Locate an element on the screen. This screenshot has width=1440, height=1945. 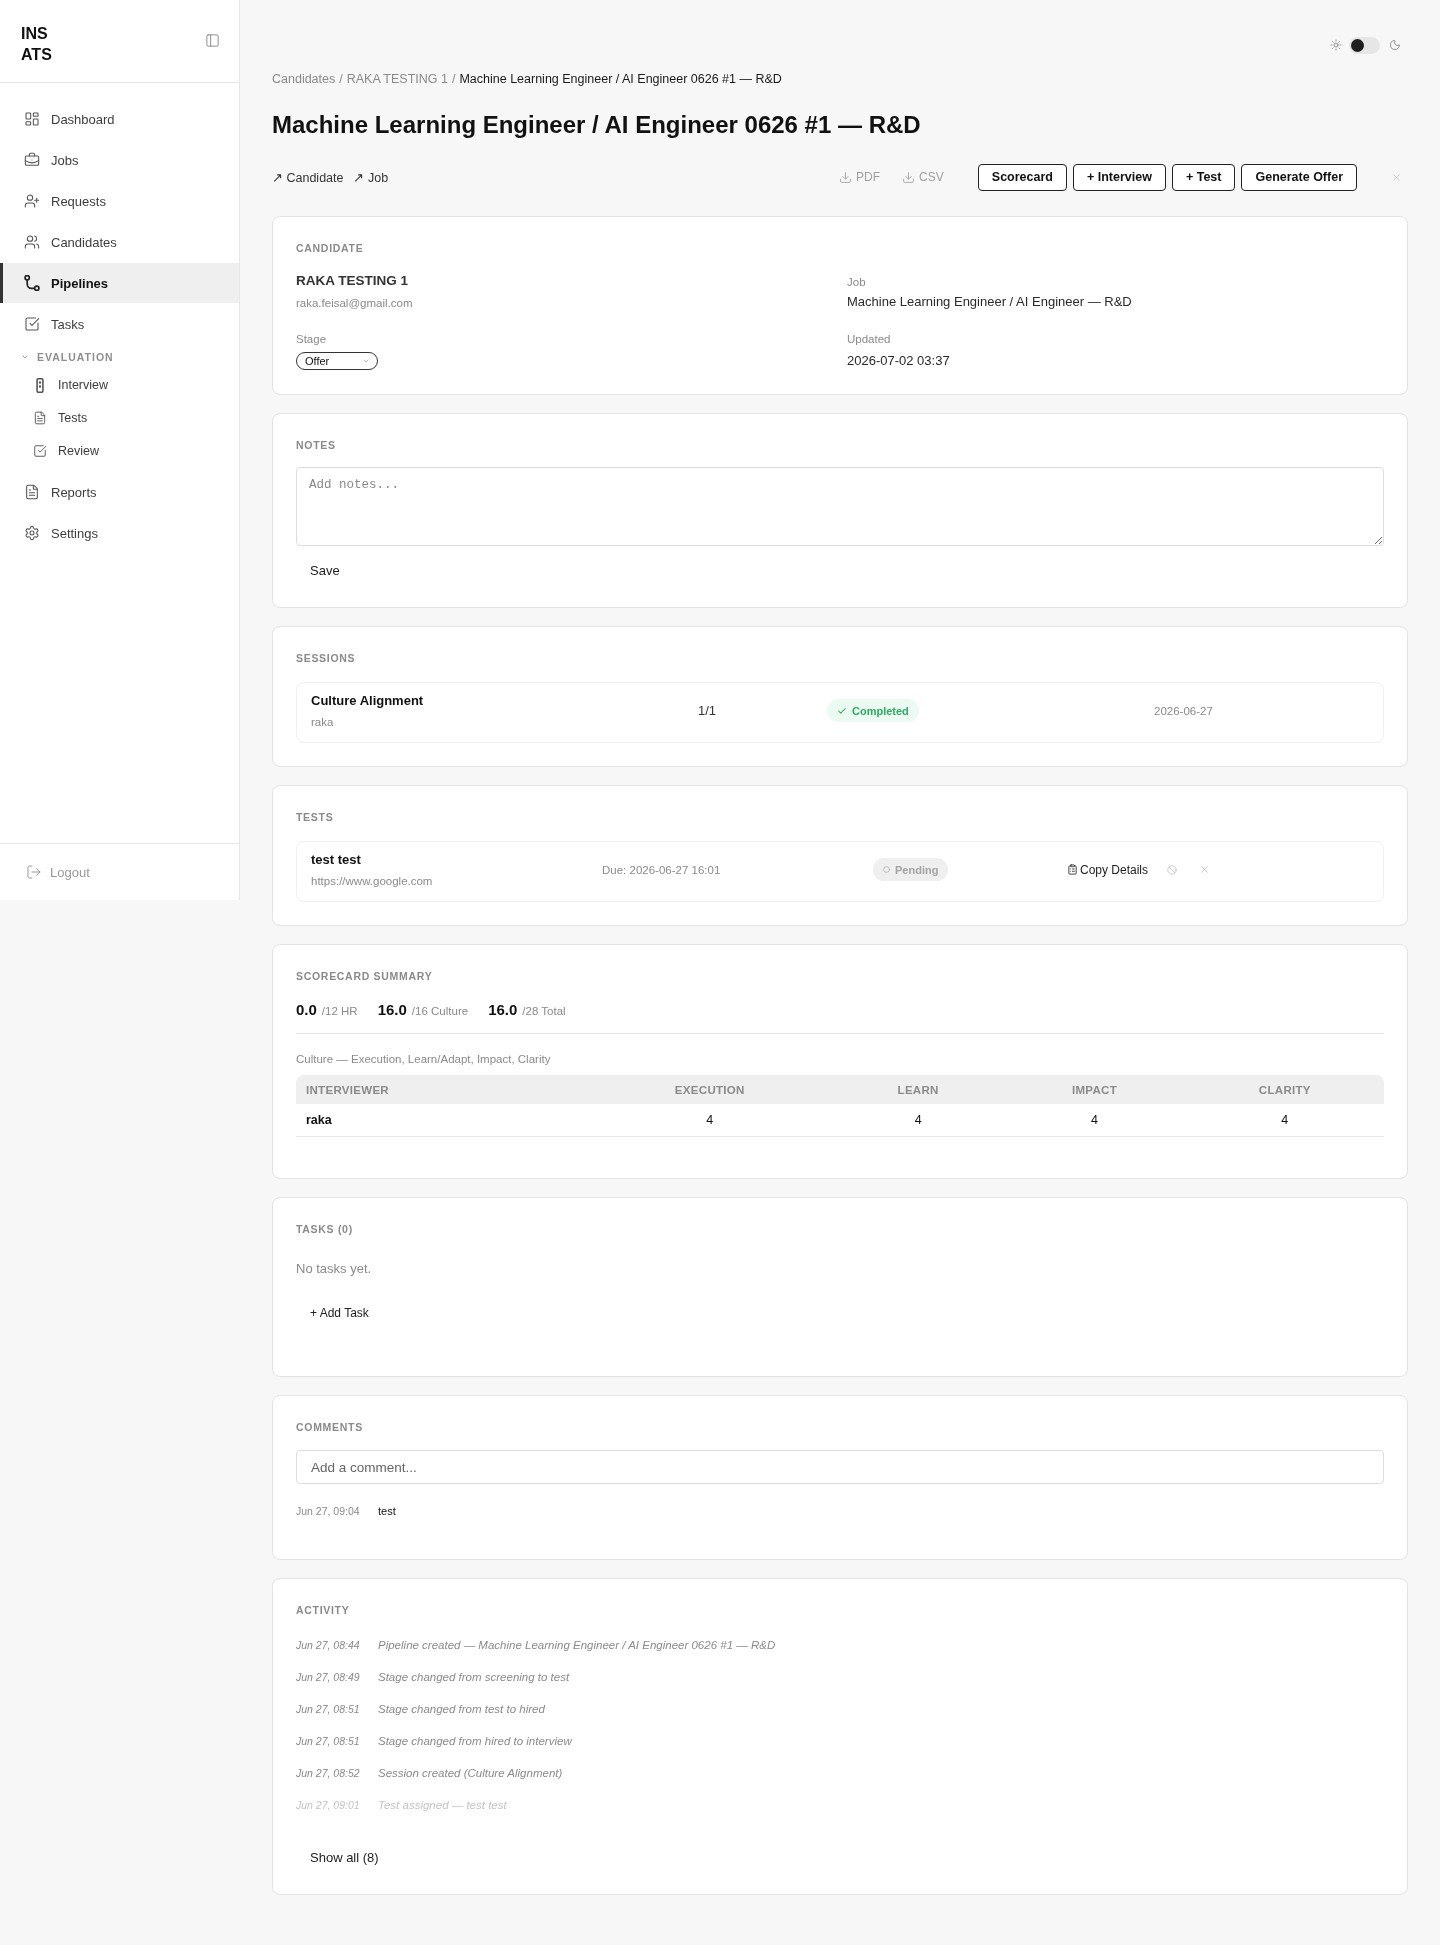
table-cell-text: raka is located at coordinates (318, 1120).